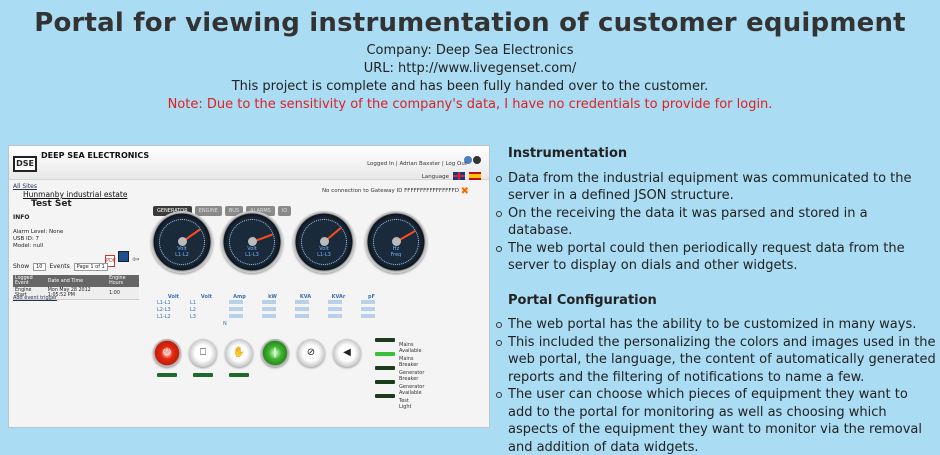 The image size is (940, 455). Describe the element at coordinates (25, 164) in the screenshot. I see `dse-logo: DSE` at that location.